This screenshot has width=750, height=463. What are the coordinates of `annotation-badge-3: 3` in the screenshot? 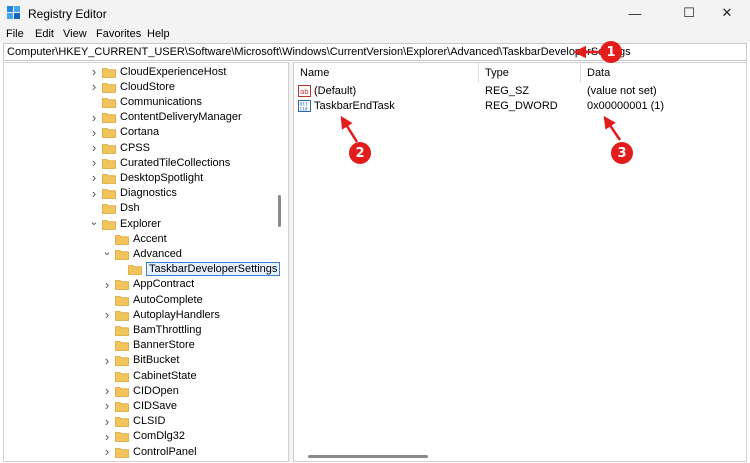 It's located at (622, 153).